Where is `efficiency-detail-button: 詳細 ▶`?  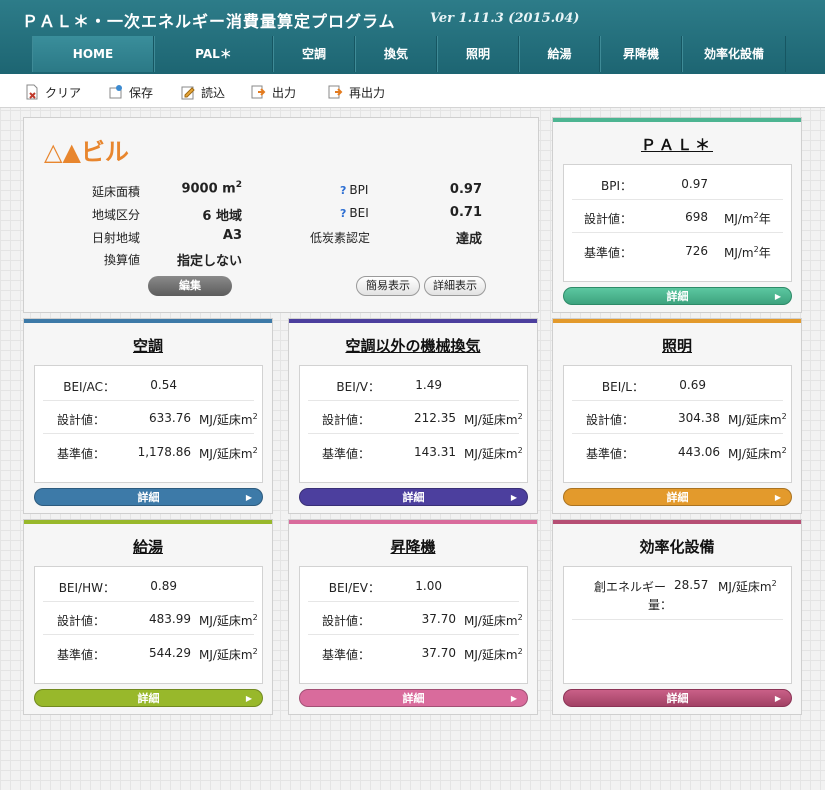
efficiency-detail-button: 詳細 ▶ is located at coordinates (677, 698).